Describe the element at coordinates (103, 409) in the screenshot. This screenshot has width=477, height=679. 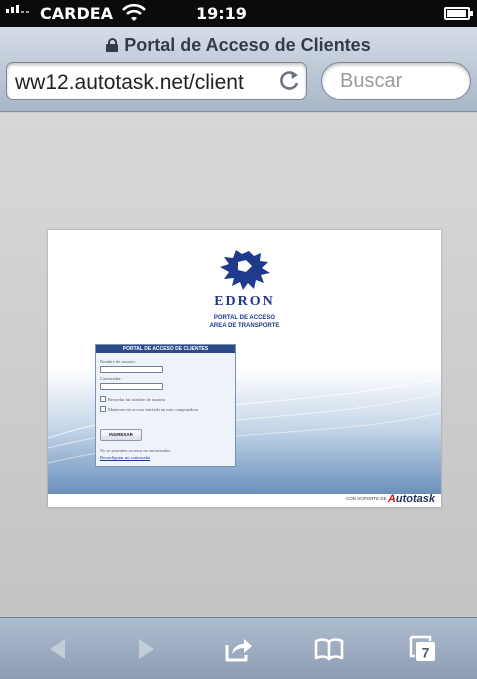
I see `keep-signed-checkbox` at that location.